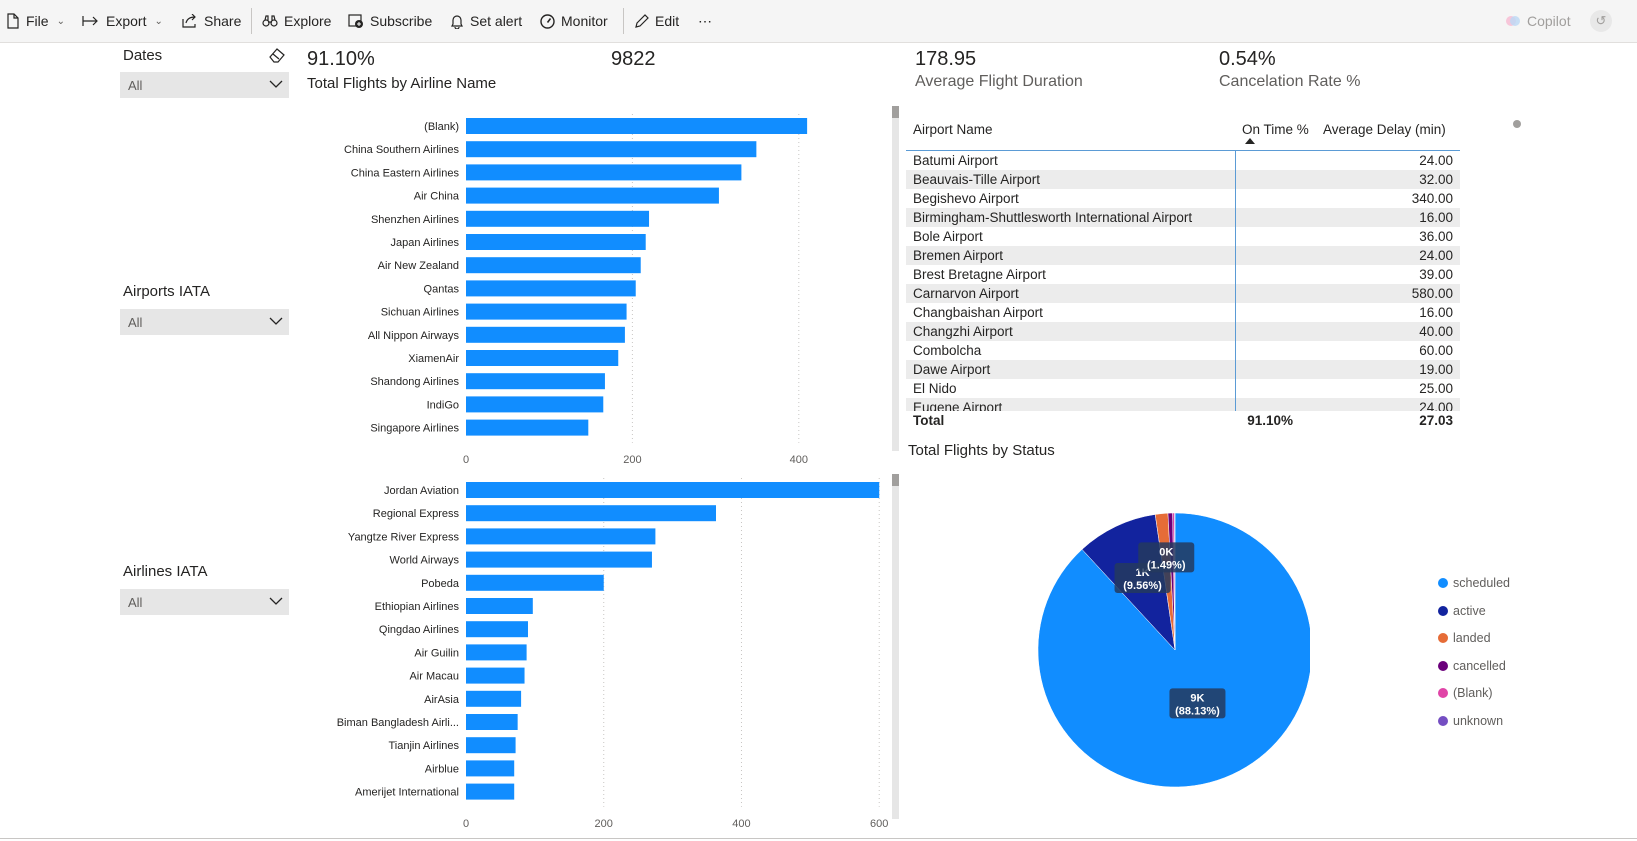  Describe the element at coordinates (1183, 179) in the screenshot. I see `table-row: Beauvais-Tille Airport 32.00` at that location.